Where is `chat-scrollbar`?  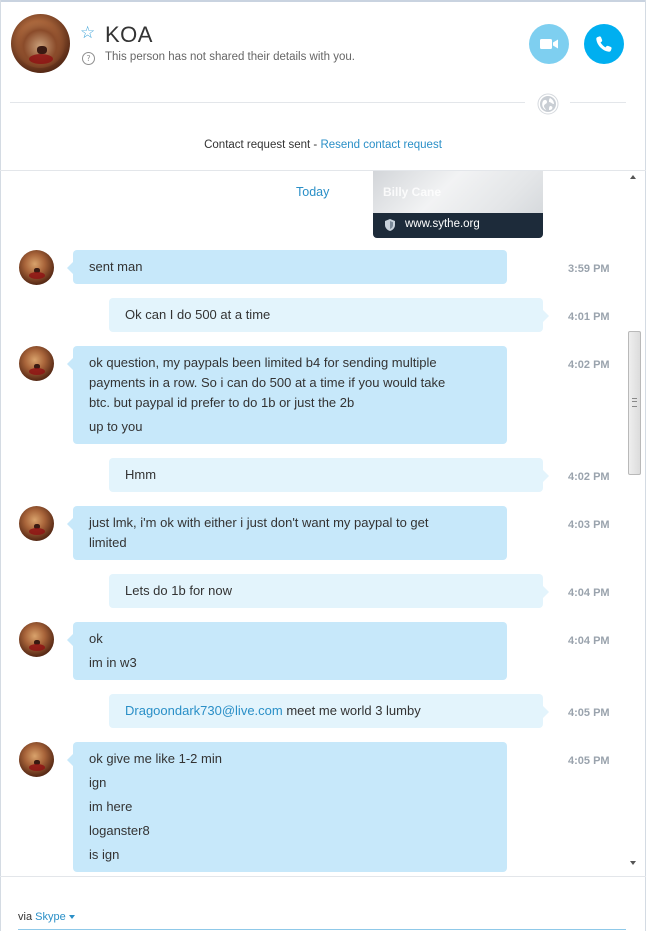
chat-scrollbar is located at coordinates (634, 523).